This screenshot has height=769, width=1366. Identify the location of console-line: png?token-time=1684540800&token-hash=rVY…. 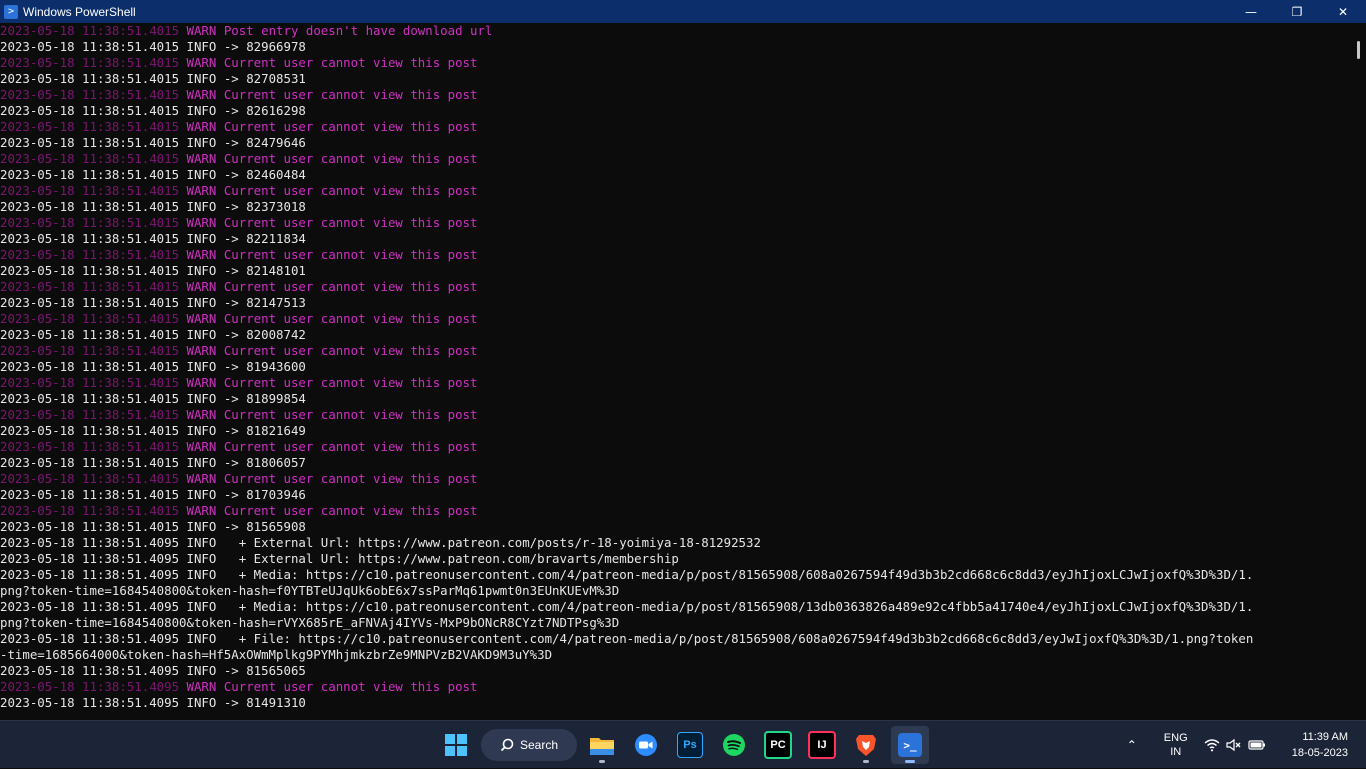
(676, 623).